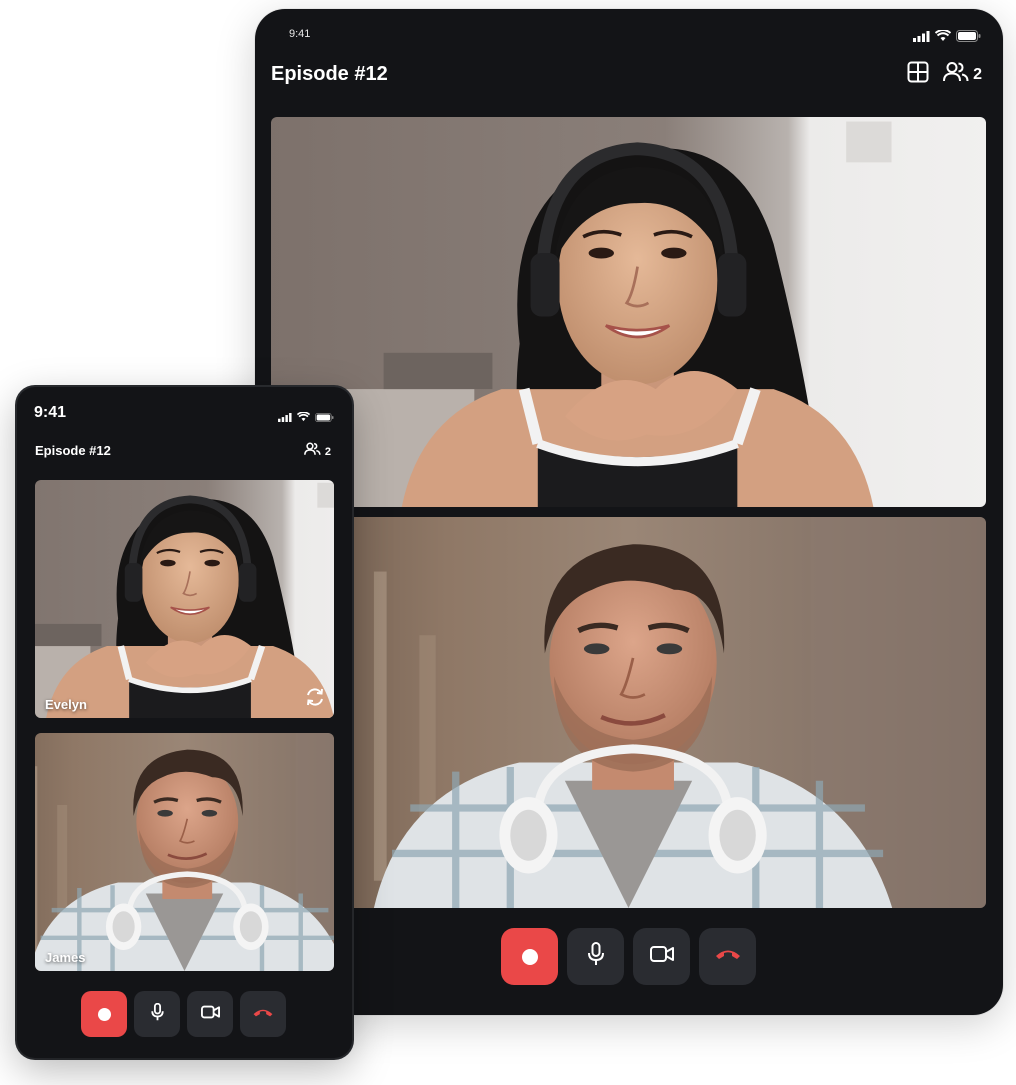 This screenshot has width=1016, height=1085. I want to click on video-tile-james: James, so click(184, 852).